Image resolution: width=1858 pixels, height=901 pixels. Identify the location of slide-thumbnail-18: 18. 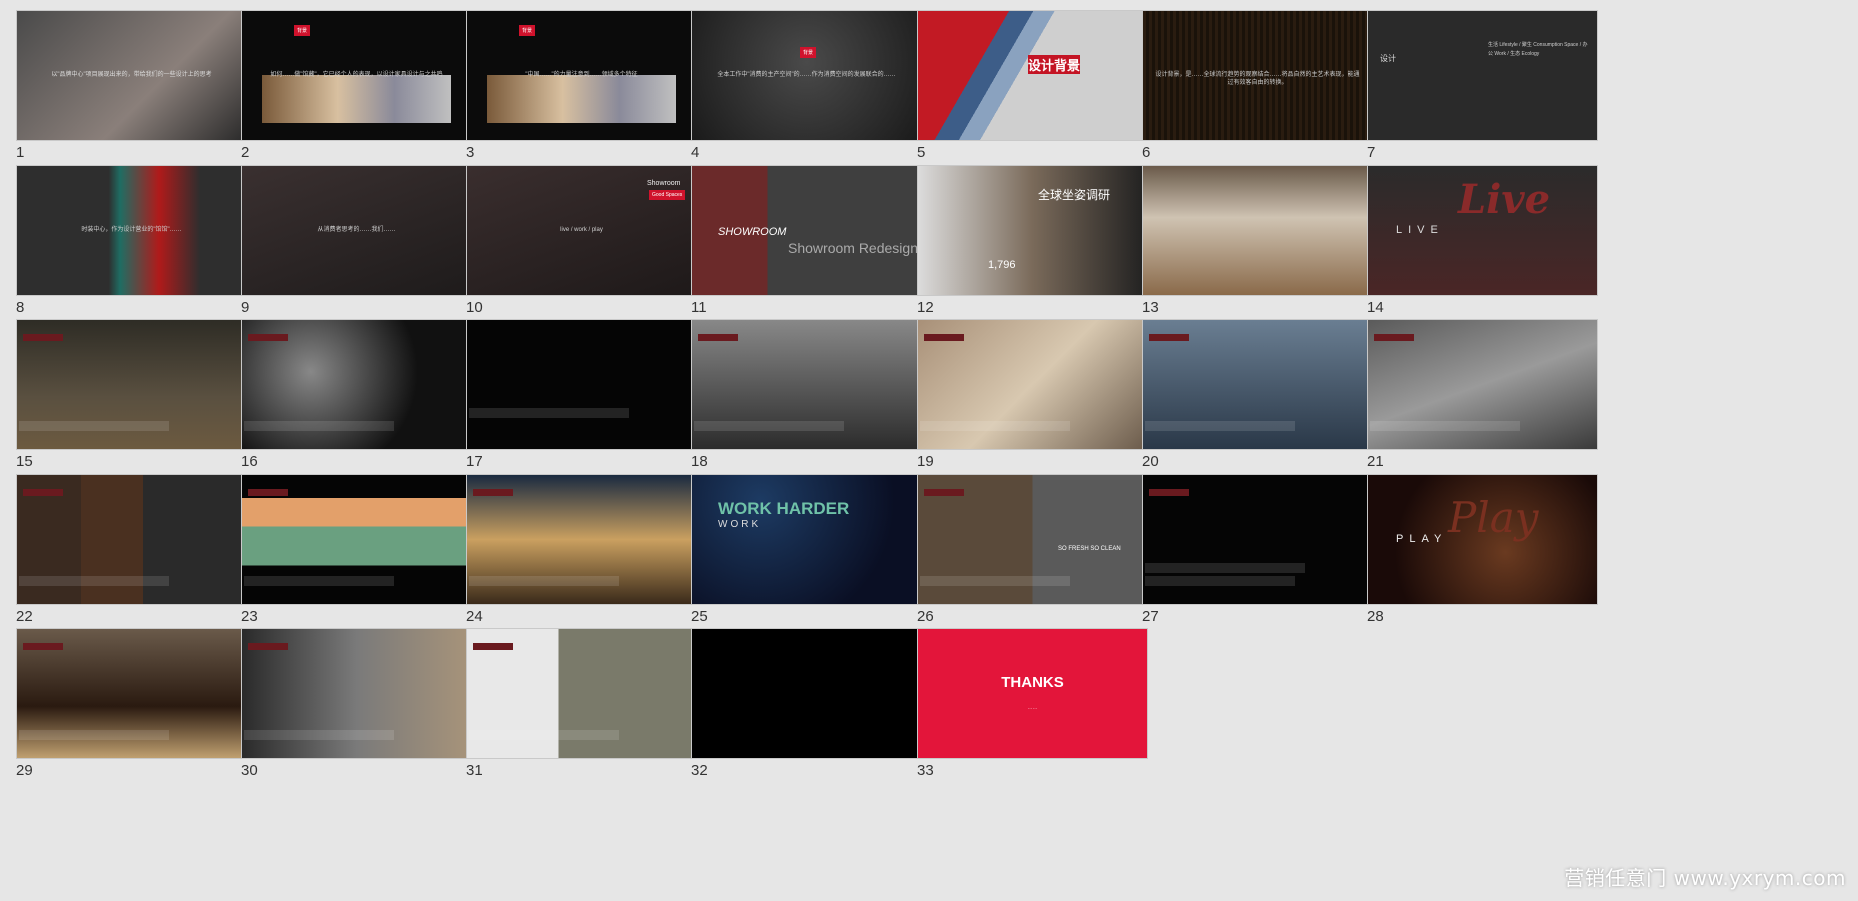
(806, 395).